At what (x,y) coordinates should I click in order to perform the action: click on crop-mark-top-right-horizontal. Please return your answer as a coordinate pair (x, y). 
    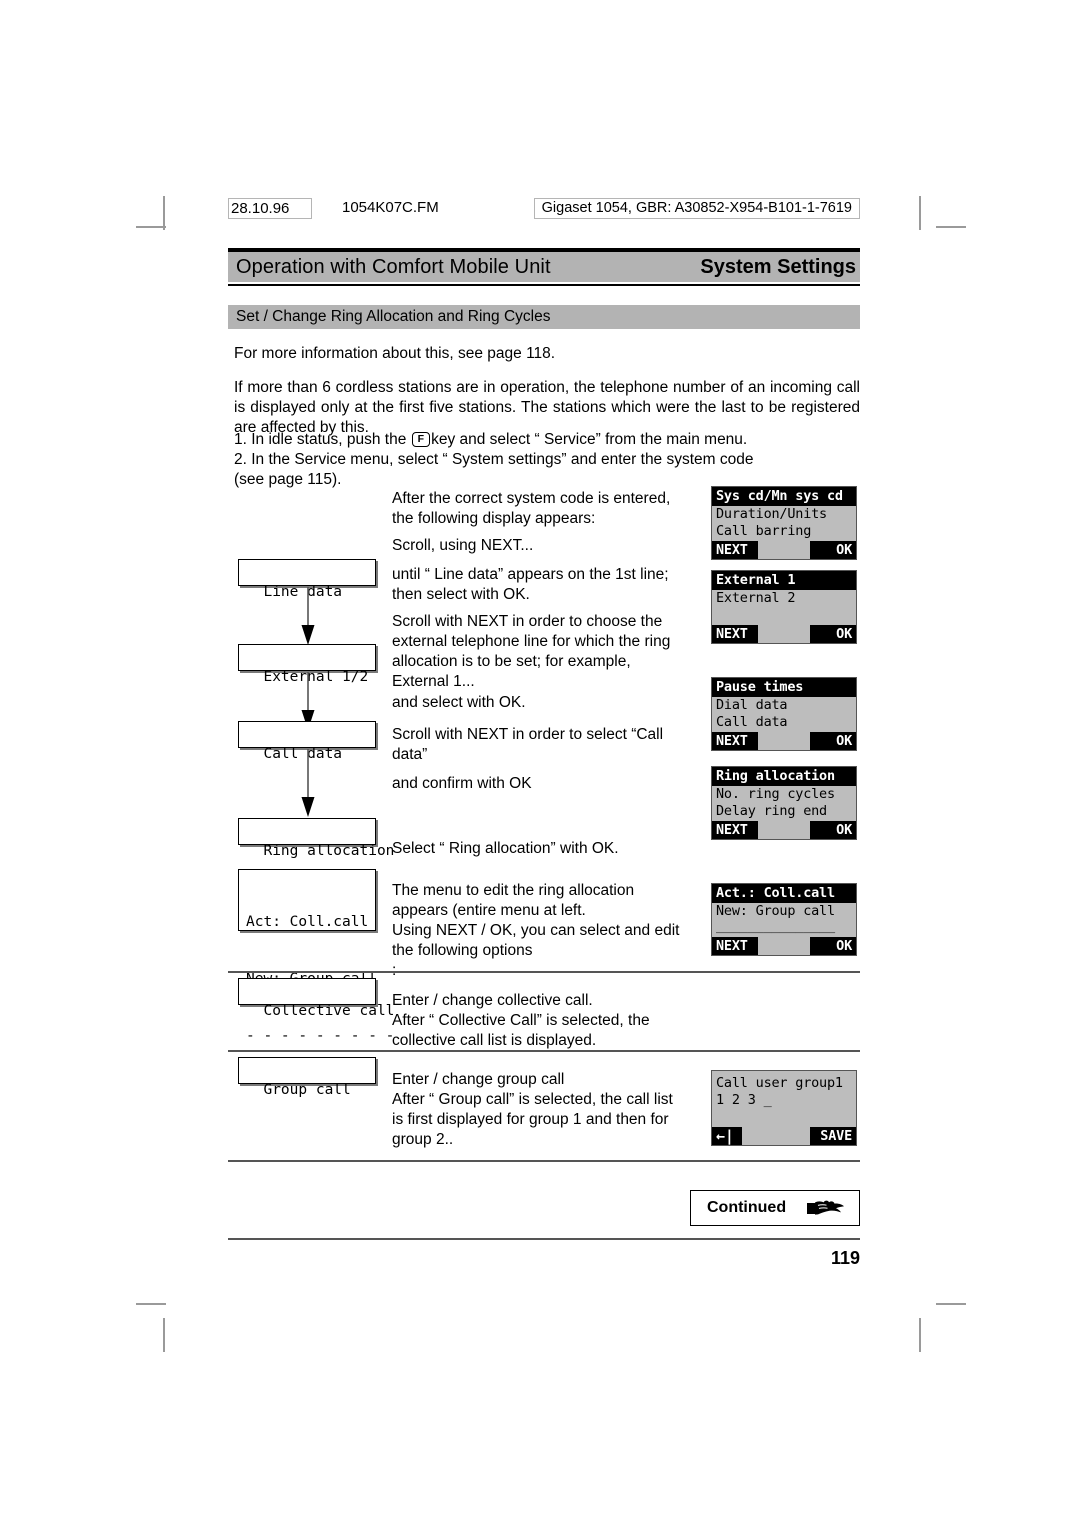
    Looking at the image, I should click on (951, 227).